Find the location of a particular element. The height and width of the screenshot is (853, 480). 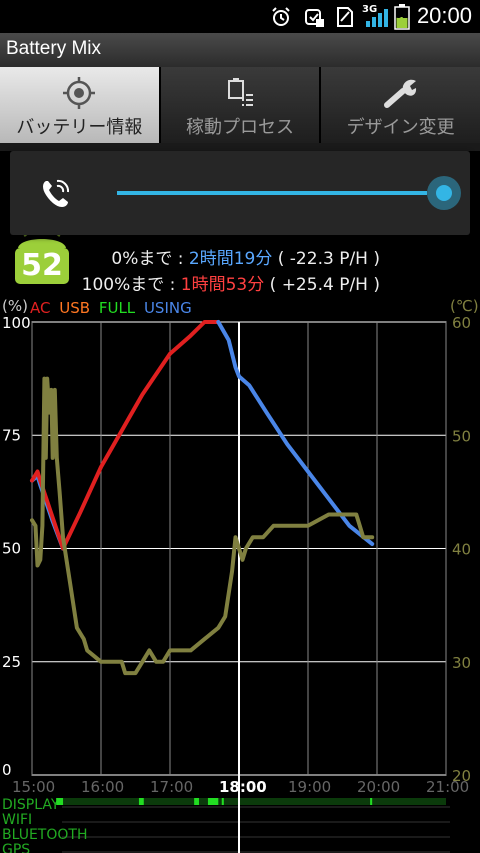

temp-tick-label: 40 is located at coordinates (461, 550).